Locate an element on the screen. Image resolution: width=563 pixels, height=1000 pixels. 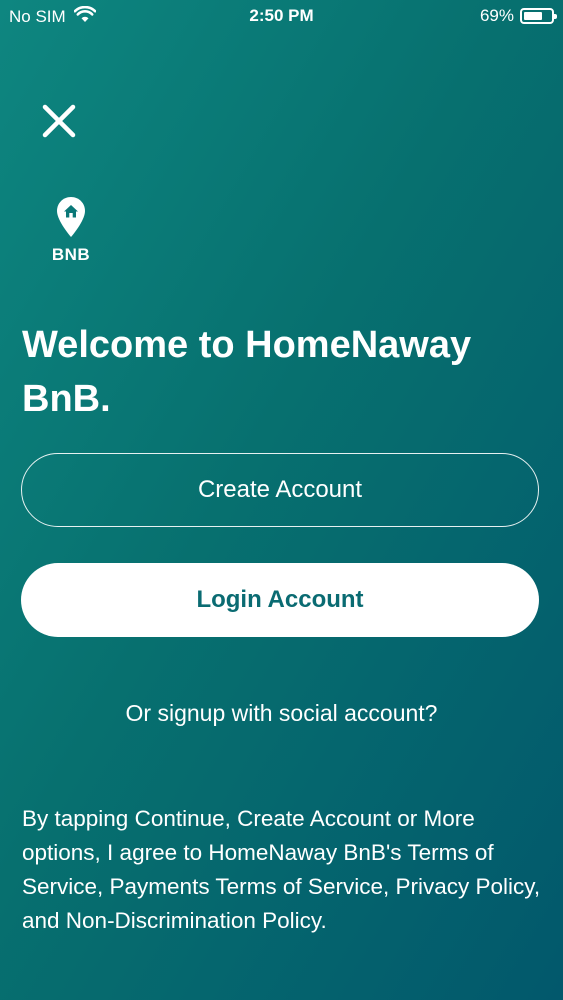
clock: 2:50 PM is located at coordinates (281, 15).